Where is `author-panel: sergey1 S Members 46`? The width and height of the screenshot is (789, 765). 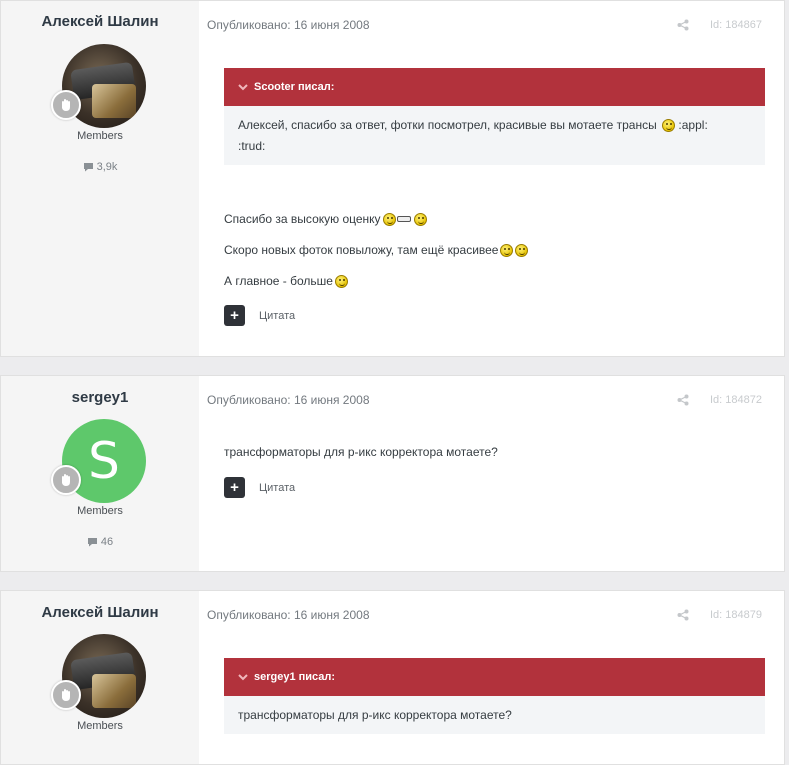 author-panel: sergey1 S Members 46 is located at coordinates (100, 473).